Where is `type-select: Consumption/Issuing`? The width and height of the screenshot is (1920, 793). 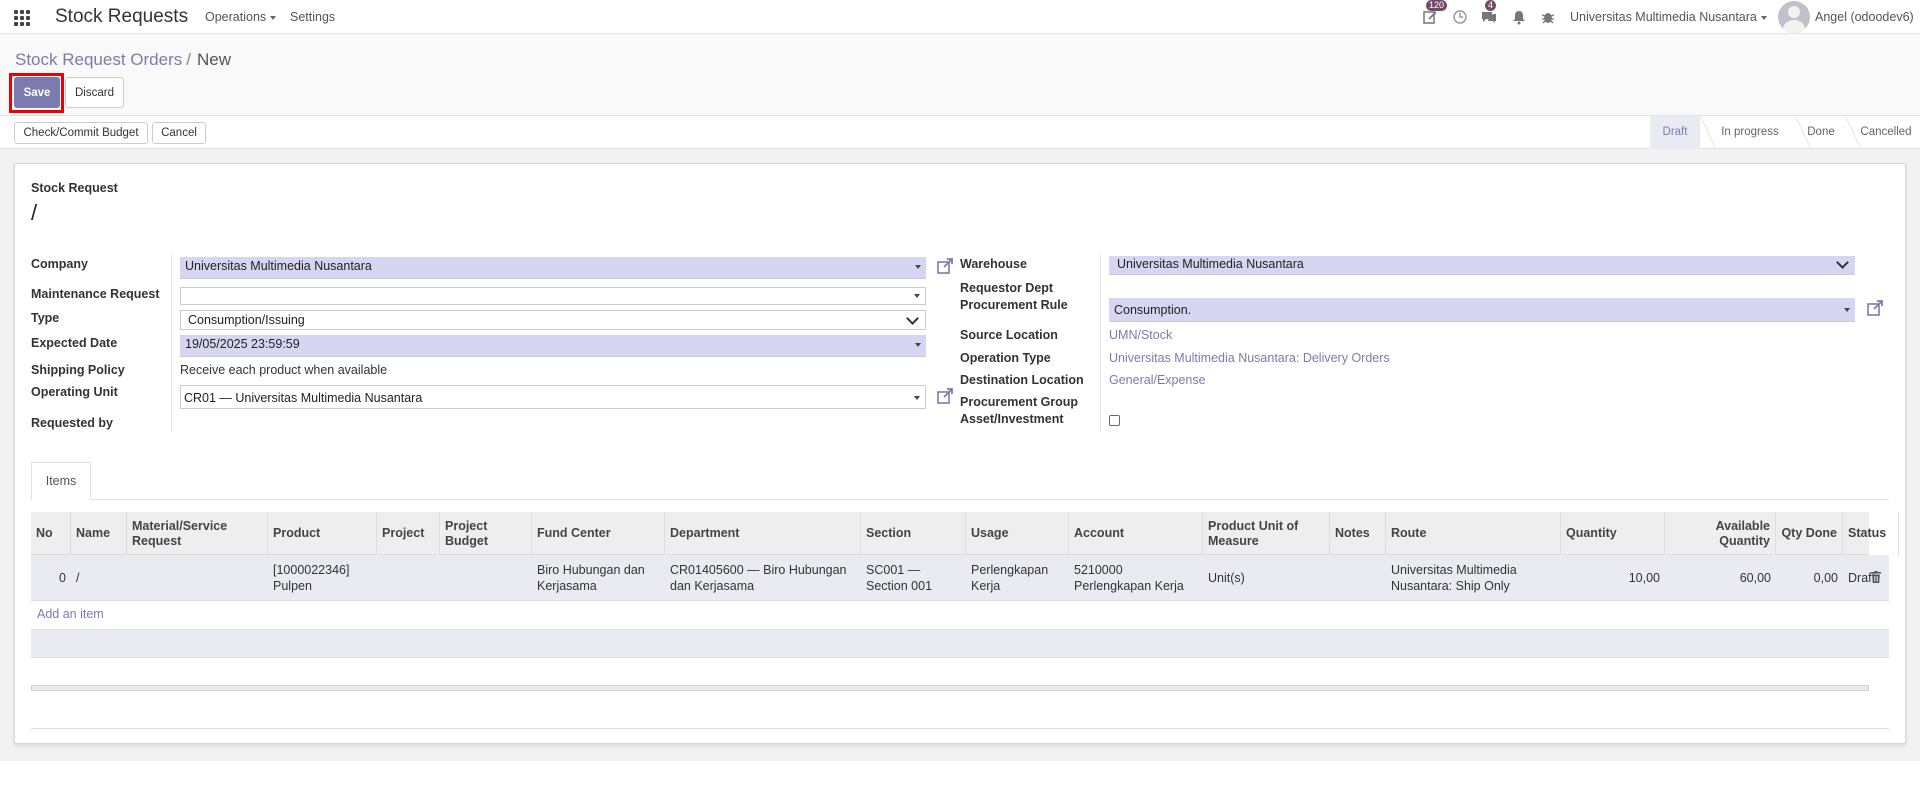 type-select: Consumption/Issuing is located at coordinates (553, 320).